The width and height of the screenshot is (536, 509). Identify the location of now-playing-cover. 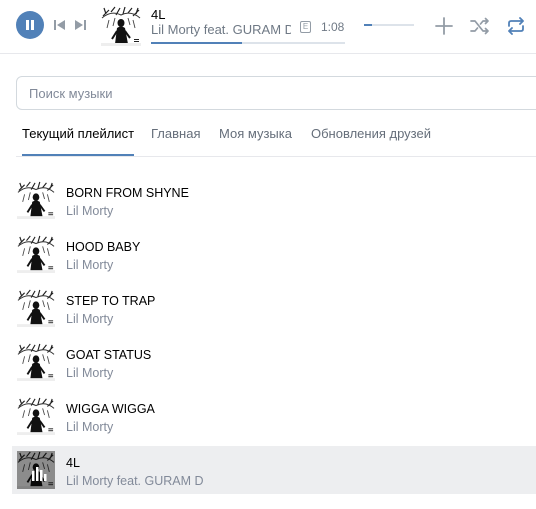
(121, 26).